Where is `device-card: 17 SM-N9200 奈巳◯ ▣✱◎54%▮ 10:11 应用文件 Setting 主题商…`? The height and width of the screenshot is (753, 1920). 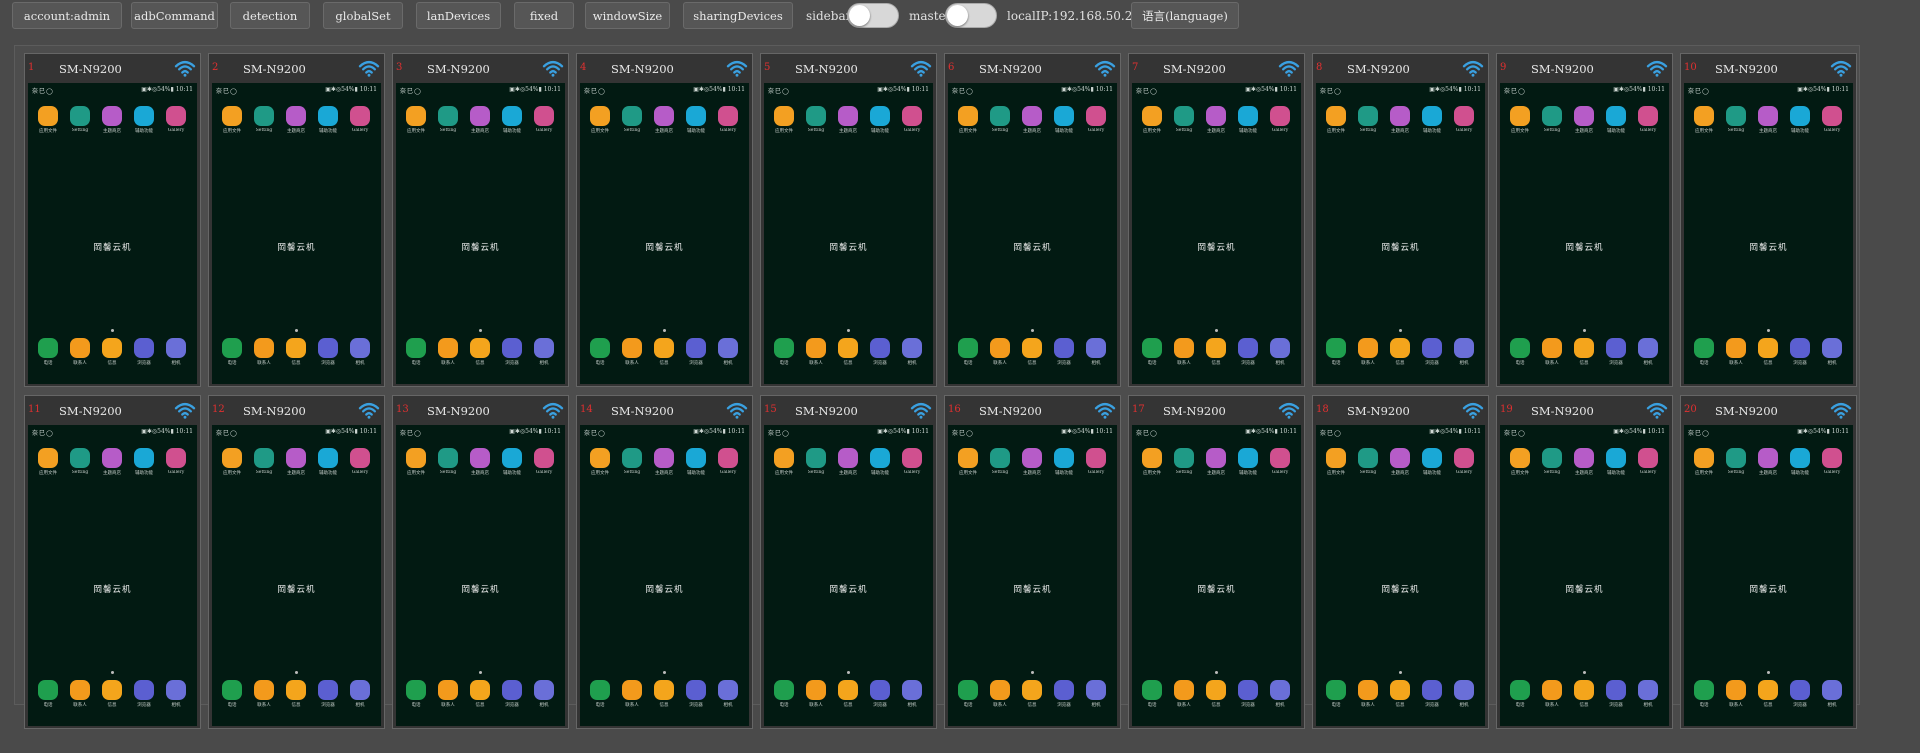
device-card: 17 SM-N9200 奈巳◯ ▣✱◎54%▮ 10:11 应用文件 Setting 主题商… is located at coordinates (1216, 562).